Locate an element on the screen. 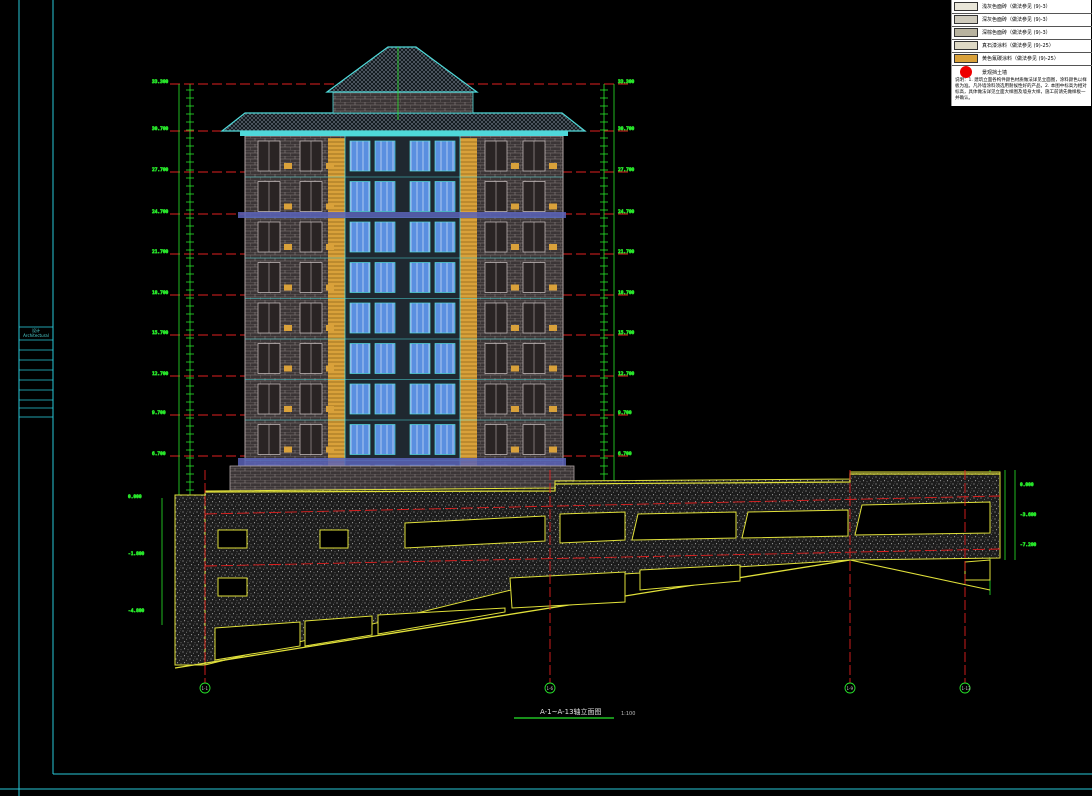 The height and width of the screenshot is (796, 1092). elevation-label-left: 24.700 is located at coordinates (160, 212).